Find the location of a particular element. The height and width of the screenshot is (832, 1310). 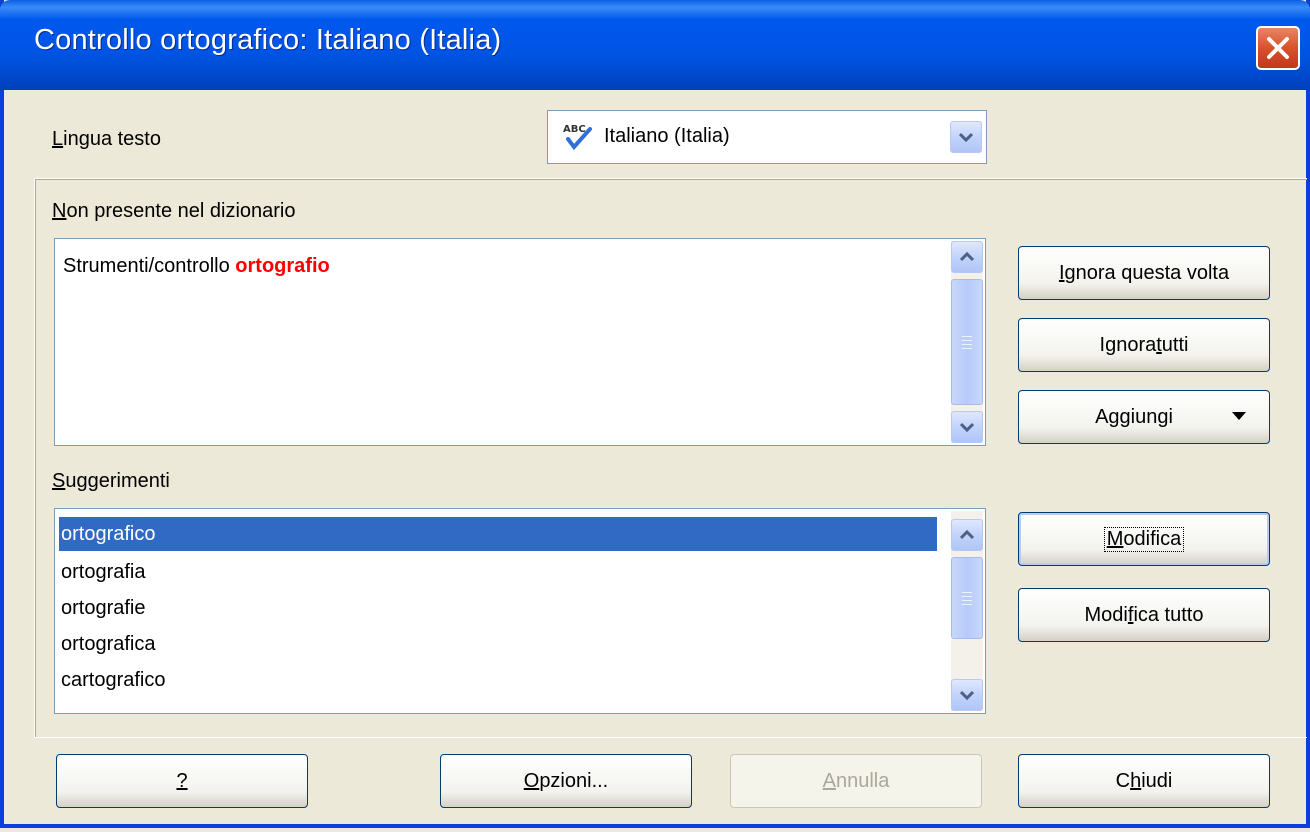

spellcheck-icon: ABC is located at coordinates (577, 137).